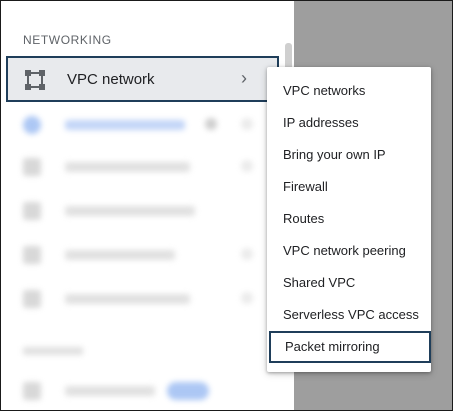 This screenshot has width=453, height=411. I want to click on menu-item-ip-addresses: IP addresses, so click(349, 123).